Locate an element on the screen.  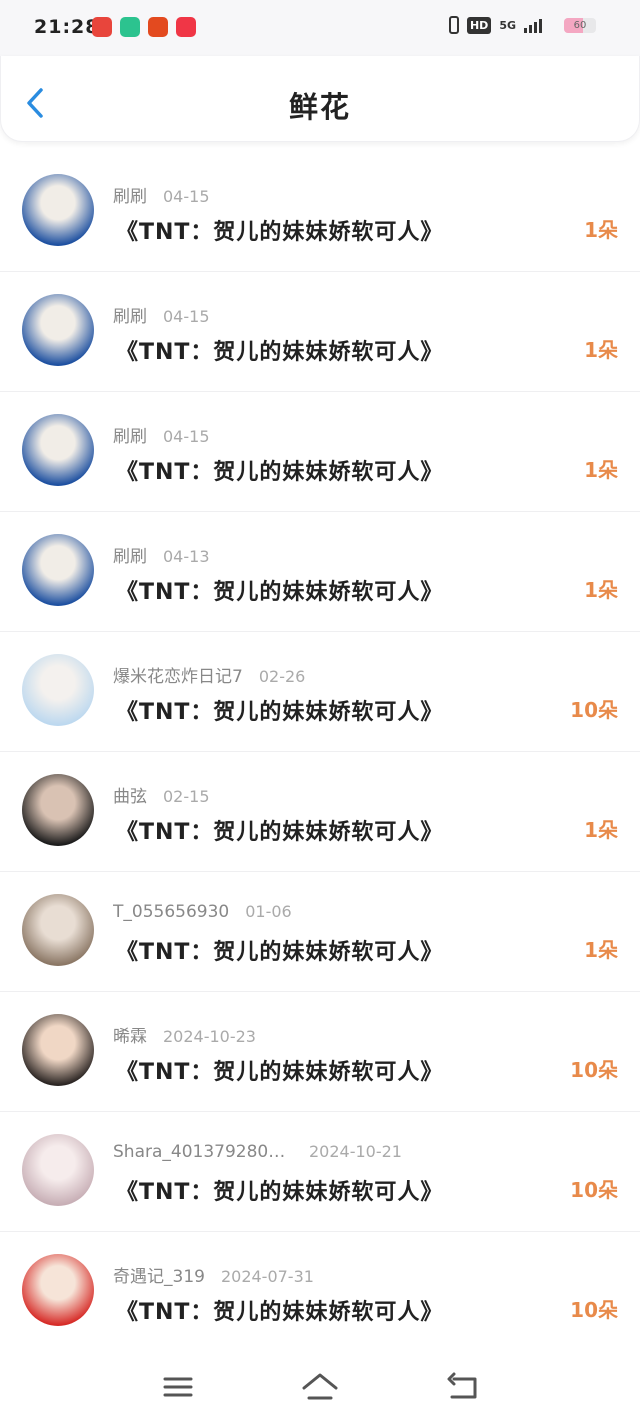
back-nav-button is located at coordinates (462, 1387).